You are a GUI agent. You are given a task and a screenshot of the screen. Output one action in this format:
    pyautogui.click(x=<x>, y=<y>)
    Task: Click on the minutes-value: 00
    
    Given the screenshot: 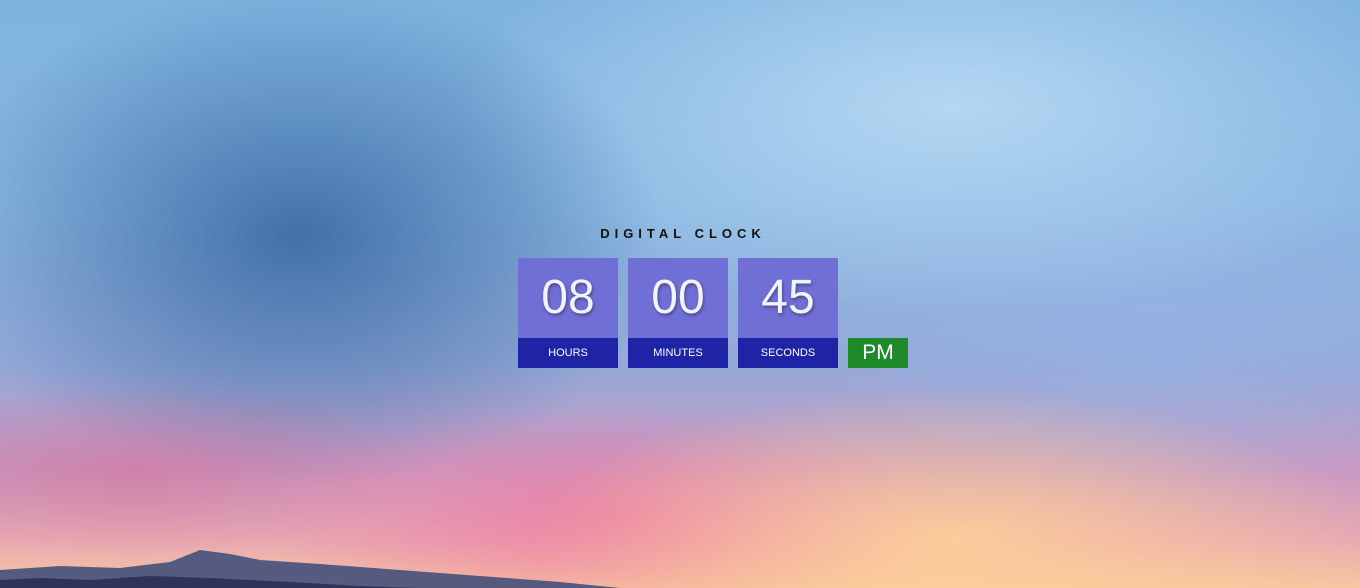 What is the action you would take?
    pyautogui.click(x=678, y=298)
    